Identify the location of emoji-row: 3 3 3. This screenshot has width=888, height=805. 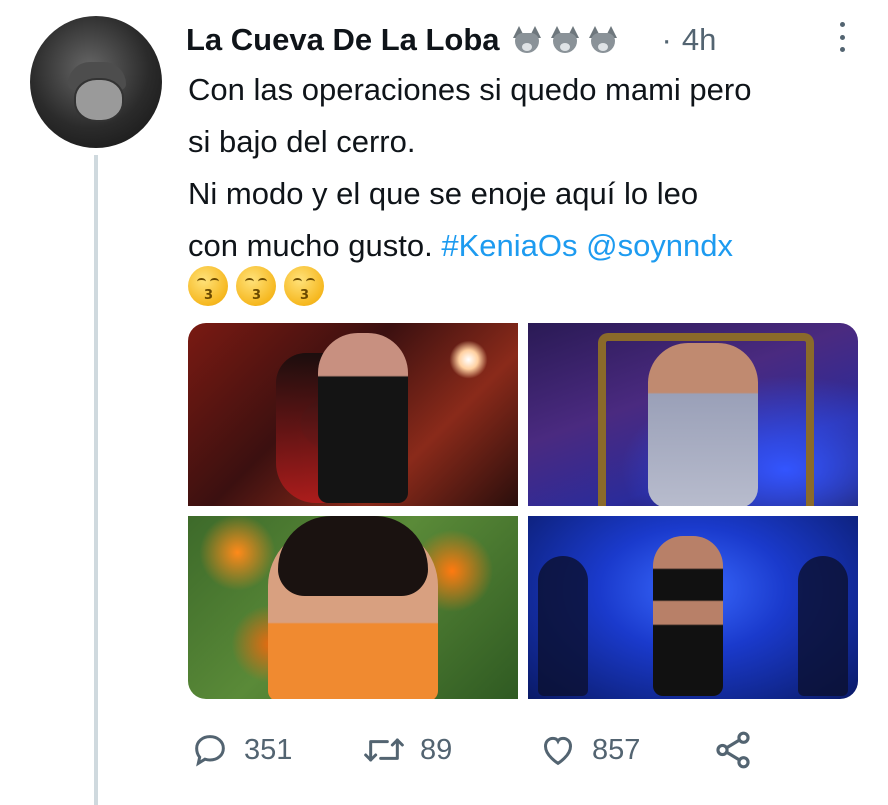
(256, 286).